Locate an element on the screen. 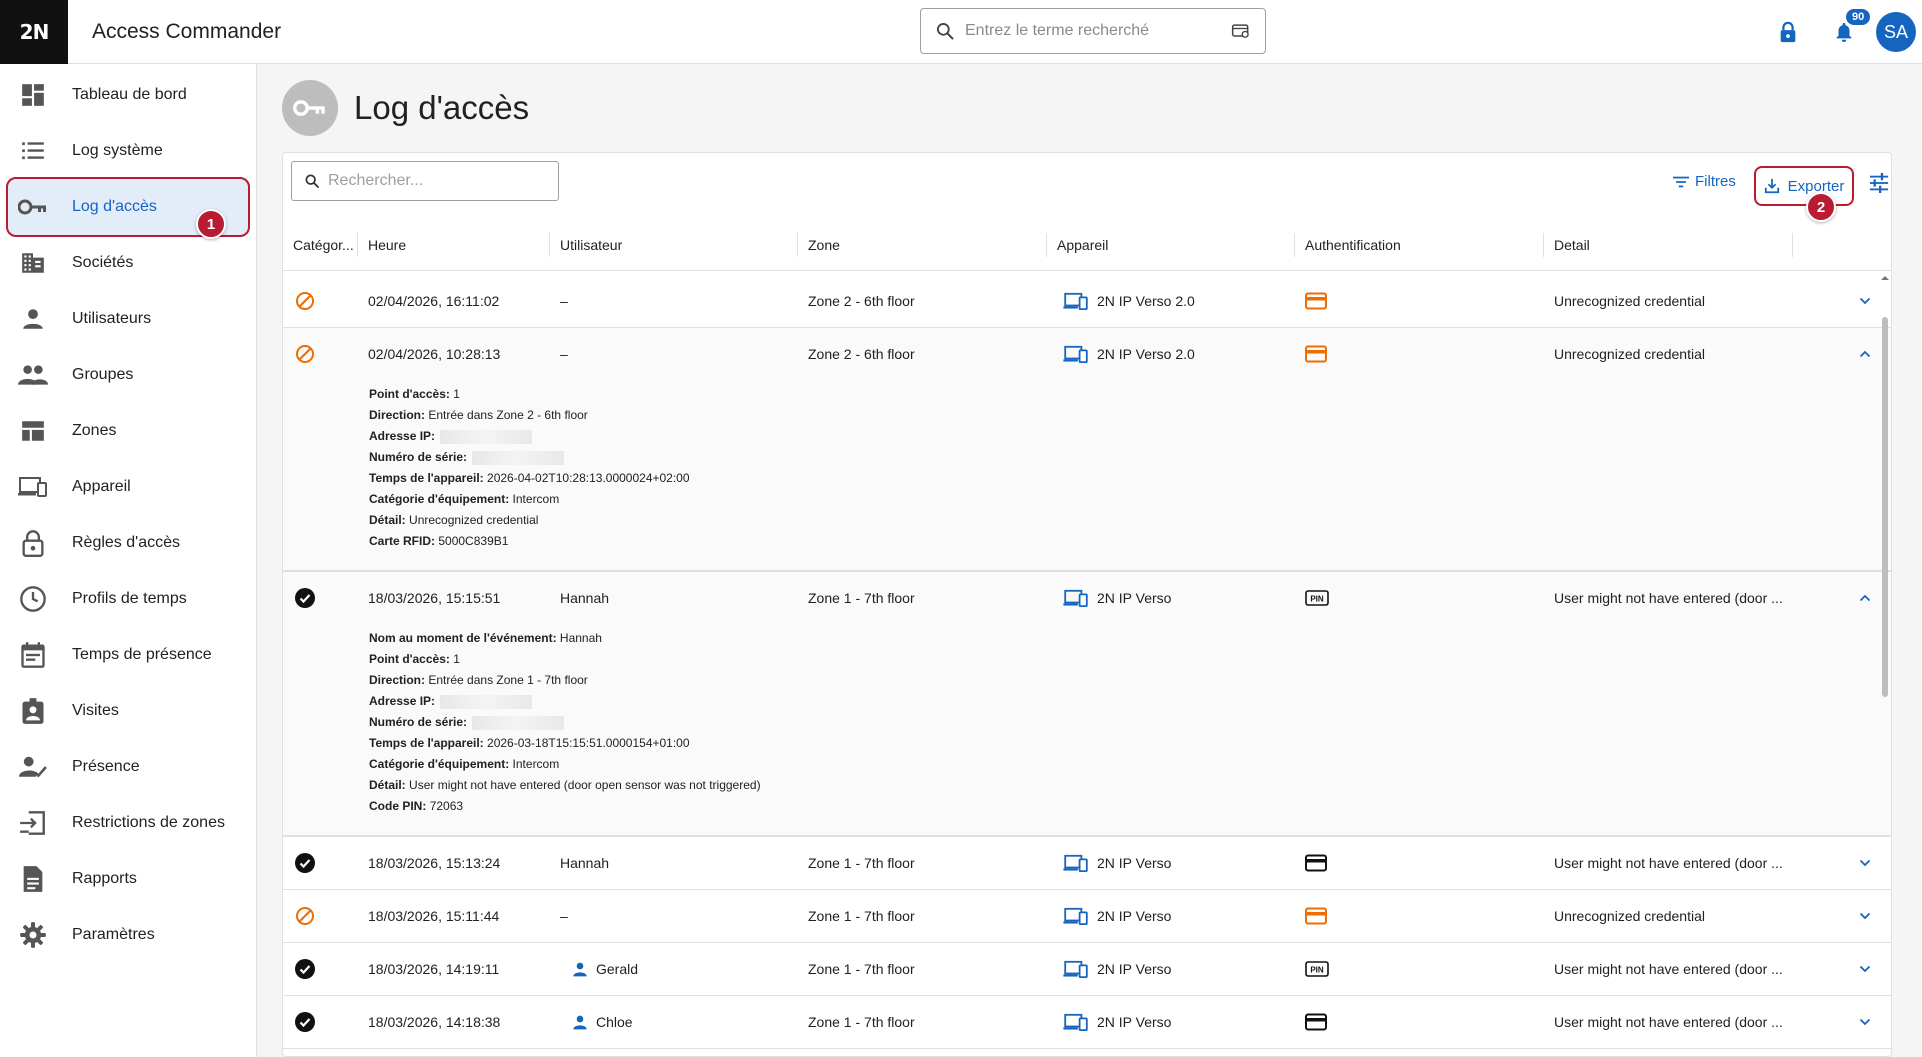  detail-value: 2026-03-18T15:15:51.0000154+01:00 is located at coordinates (588, 743).